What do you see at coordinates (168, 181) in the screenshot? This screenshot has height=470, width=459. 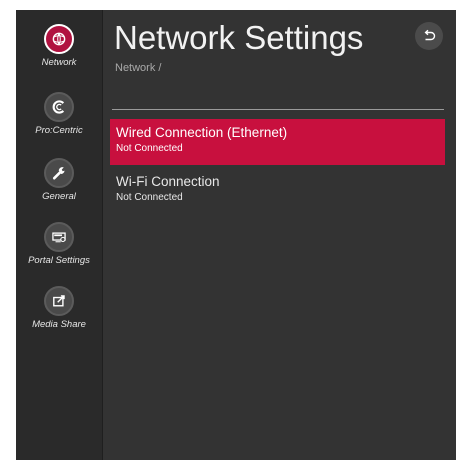 I see `list-item-title: Wi-Fi Connection` at bounding box center [168, 181].